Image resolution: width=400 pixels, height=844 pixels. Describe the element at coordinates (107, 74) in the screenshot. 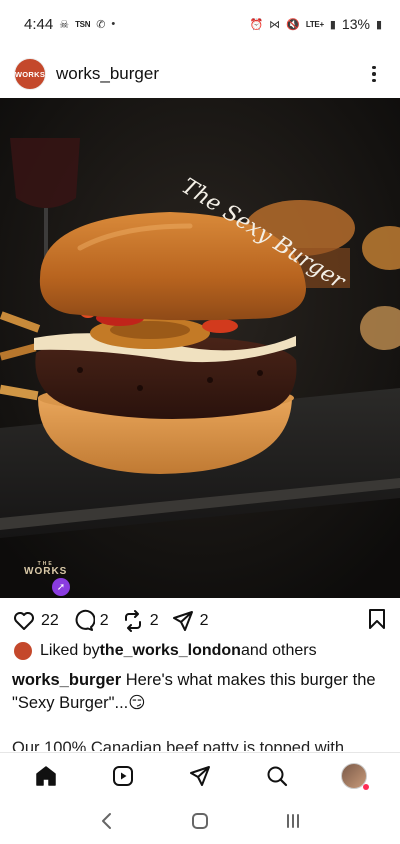

I see `post-username: works_burger` at that location.